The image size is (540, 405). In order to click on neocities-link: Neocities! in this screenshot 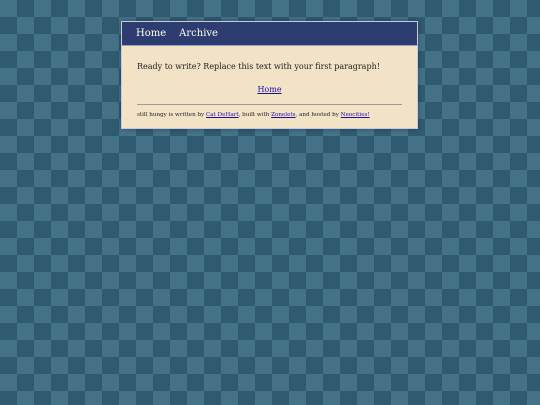, I will do `click(355, 115)`.